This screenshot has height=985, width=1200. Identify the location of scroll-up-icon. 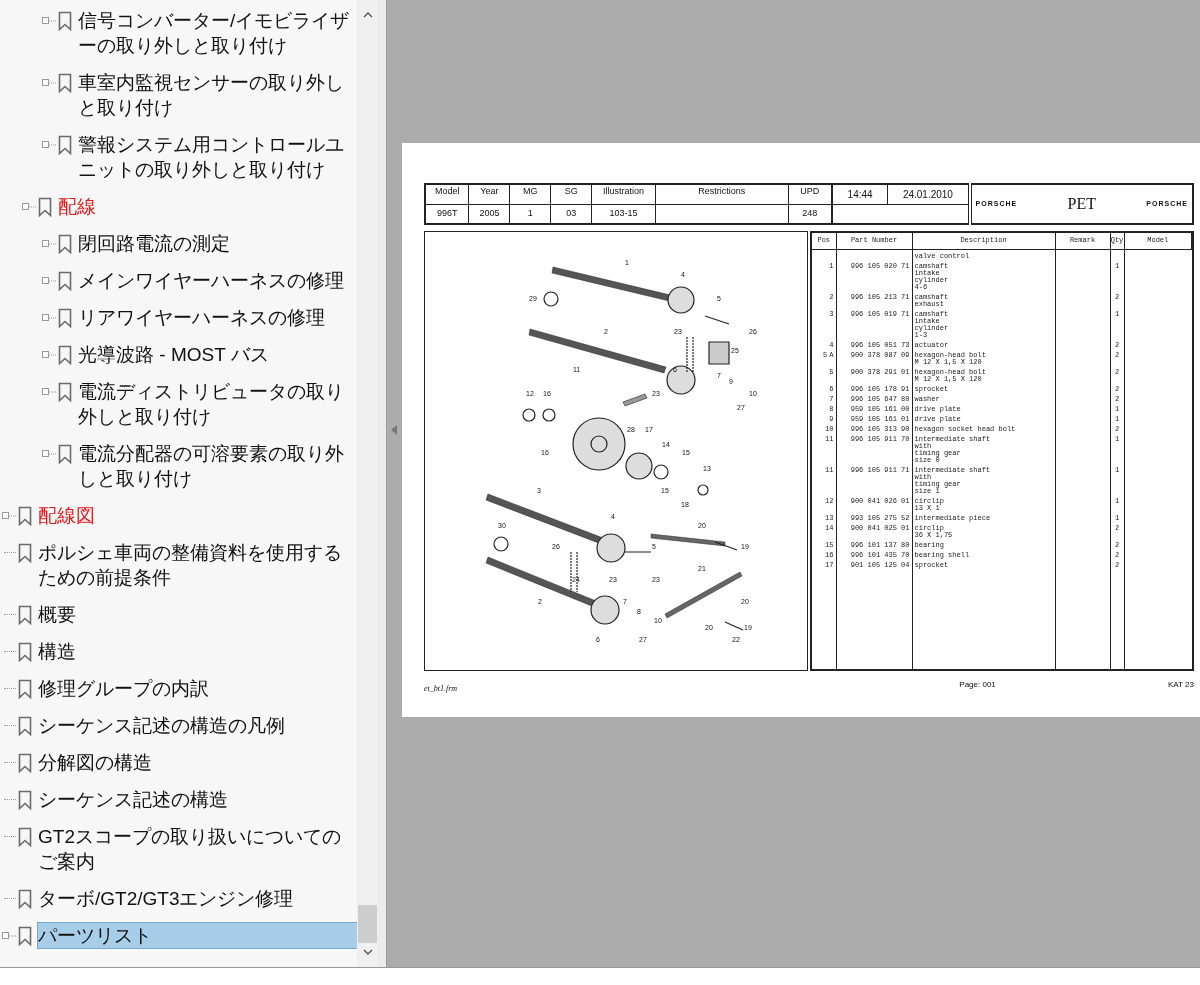
(367, 15).